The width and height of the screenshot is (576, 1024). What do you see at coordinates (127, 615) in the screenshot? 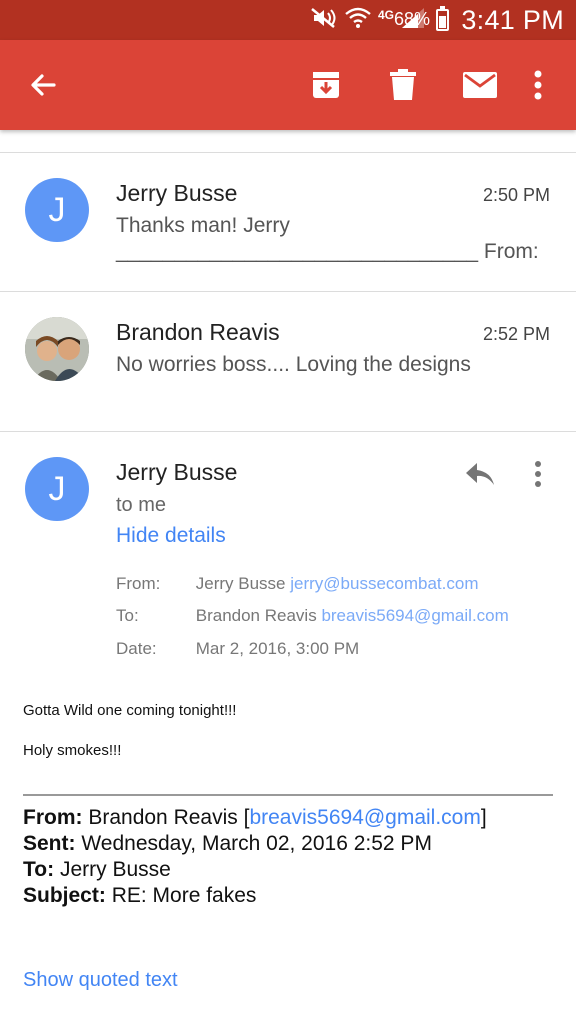
I see `detail-to-label: To:` at bounding box center [127, 615].